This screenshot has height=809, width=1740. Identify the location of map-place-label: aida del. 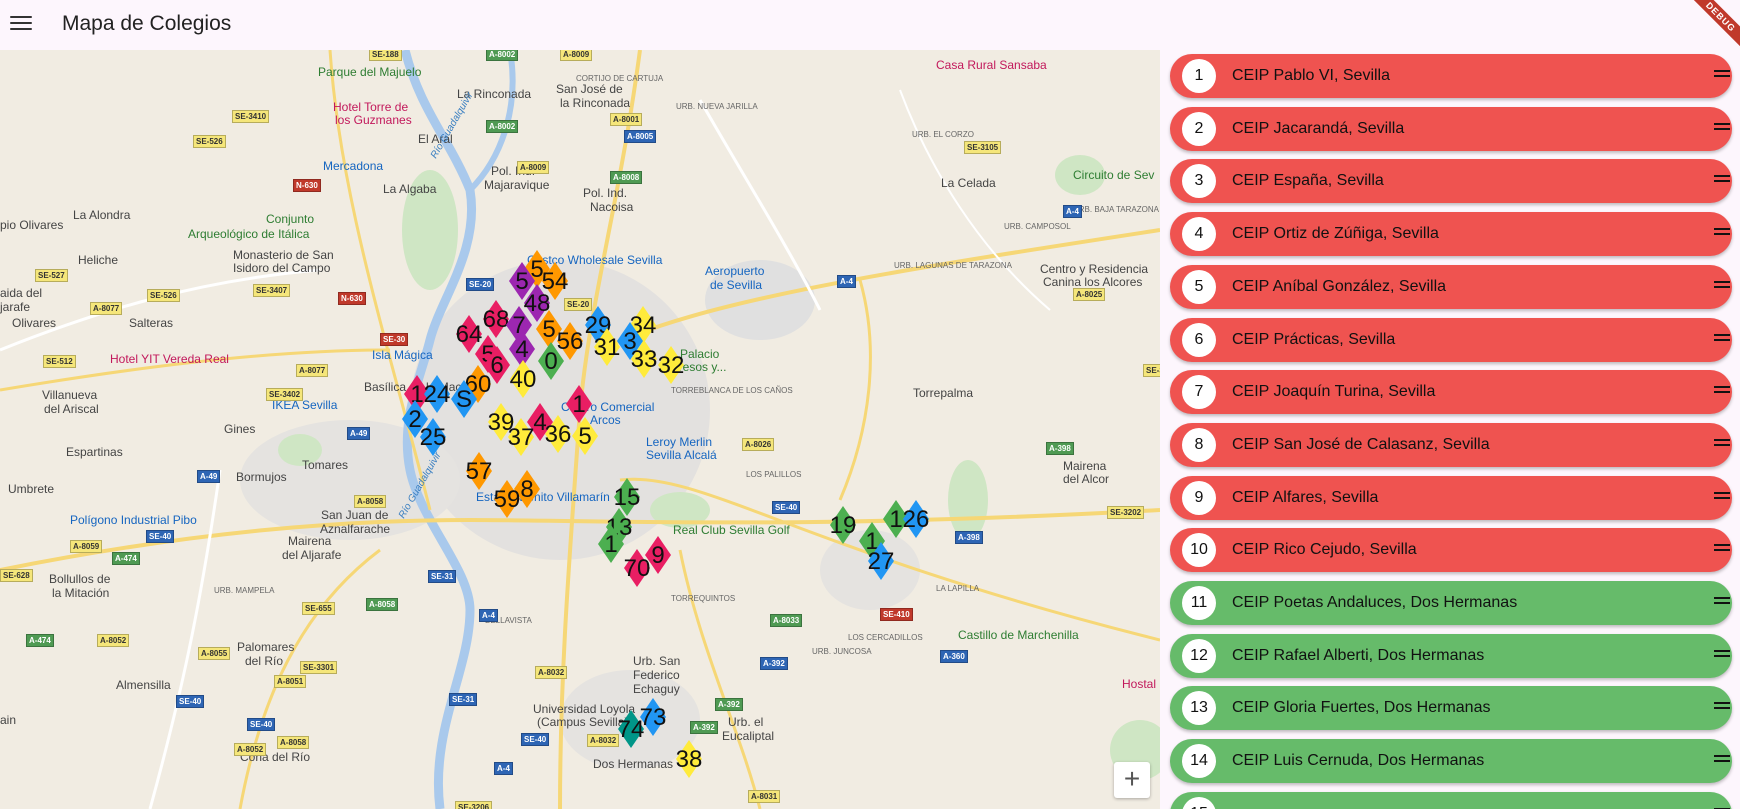
(21, 293).